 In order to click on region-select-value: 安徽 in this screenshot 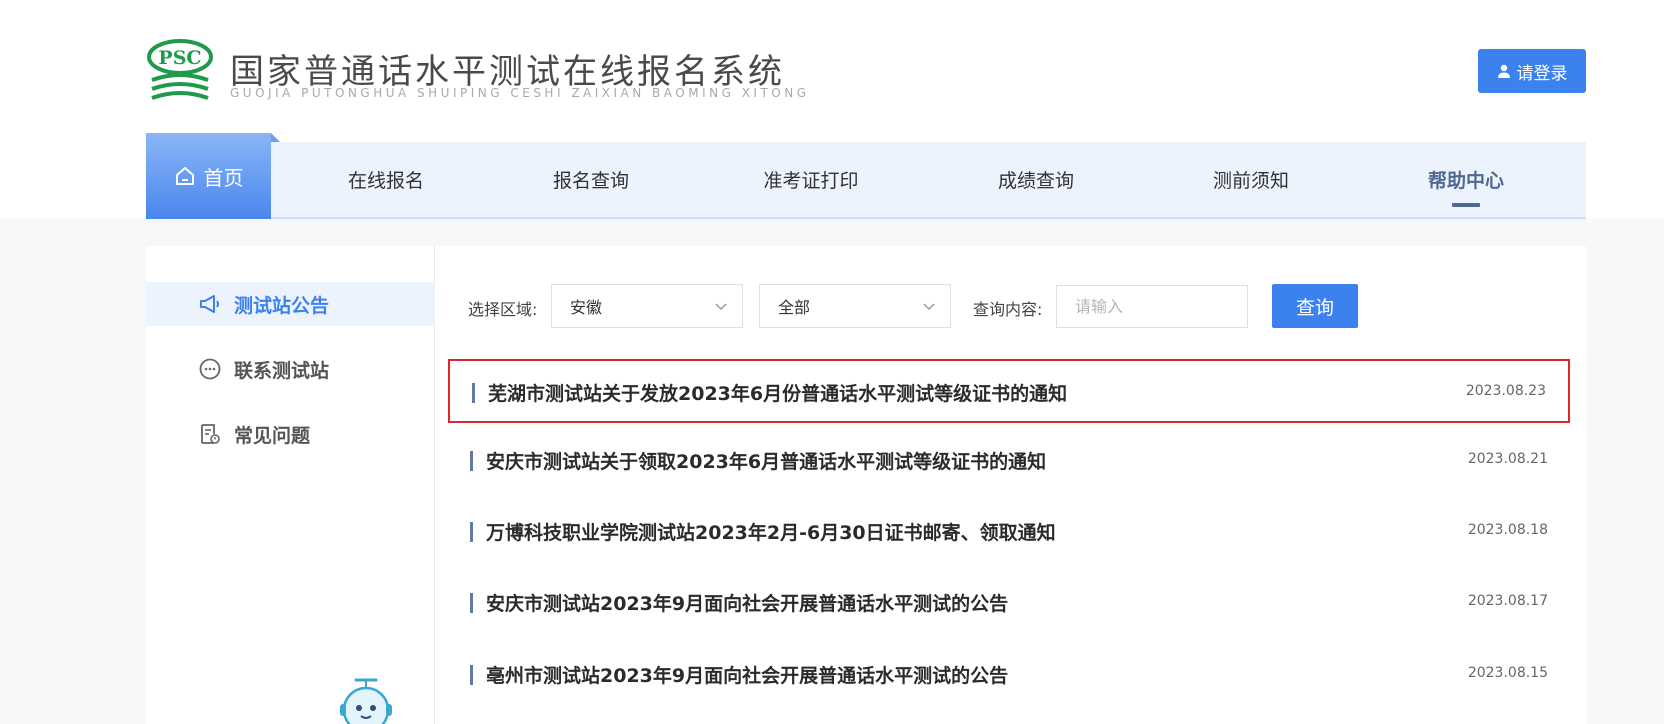, I will do `click(586, 307)`.